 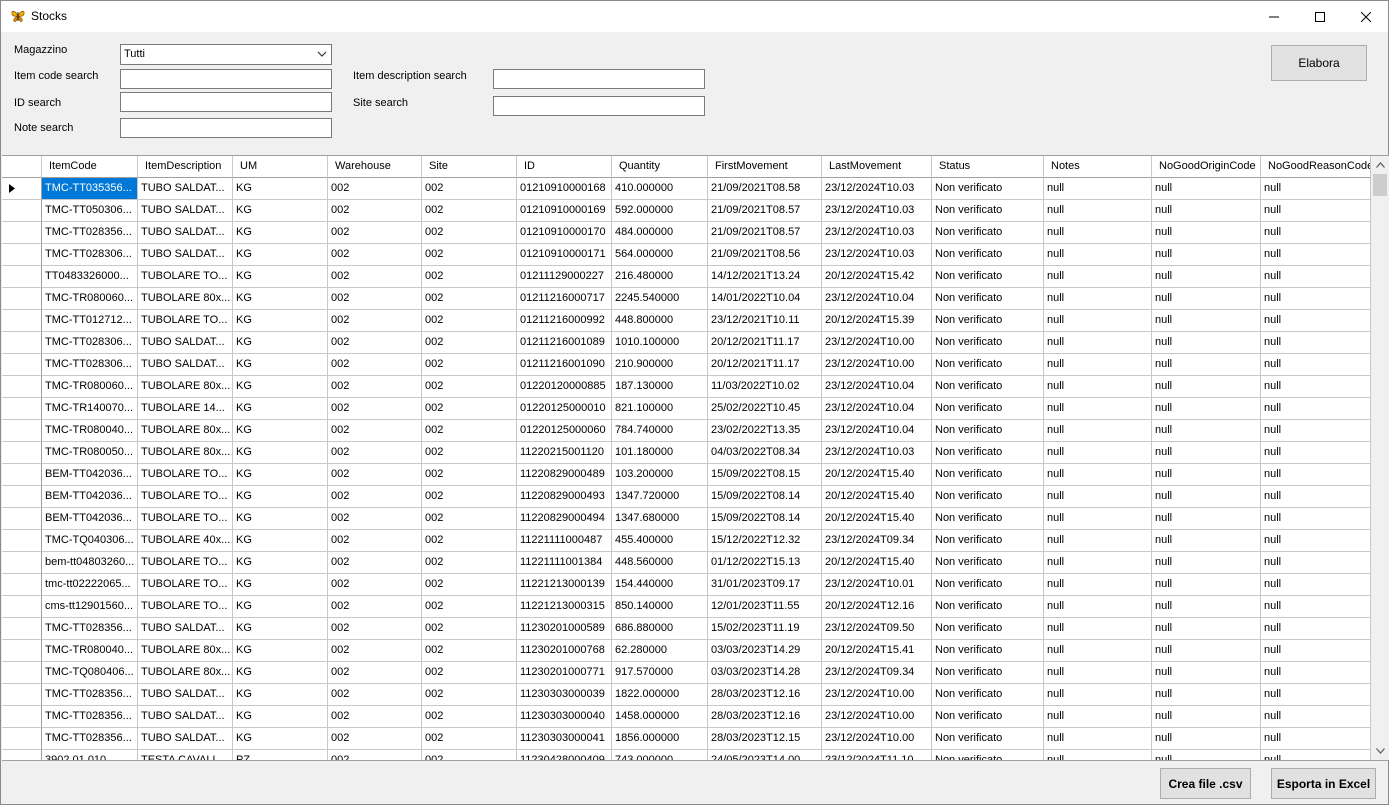 I want to click on cell-id: 01211216000717, so click(x=564, y=299).